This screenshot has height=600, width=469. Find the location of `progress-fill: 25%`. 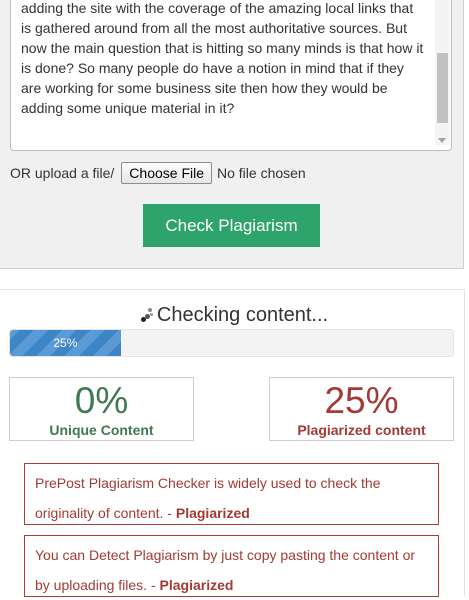

progress-fill: 25% is located at coordinates (65, 343).